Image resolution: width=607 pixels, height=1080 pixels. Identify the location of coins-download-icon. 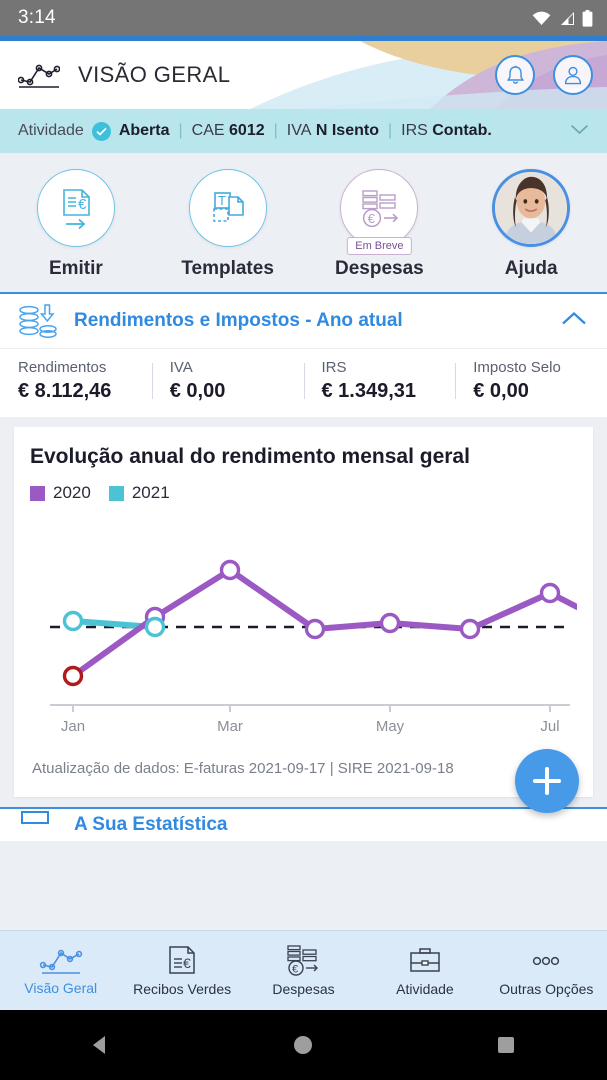
(38, 321).